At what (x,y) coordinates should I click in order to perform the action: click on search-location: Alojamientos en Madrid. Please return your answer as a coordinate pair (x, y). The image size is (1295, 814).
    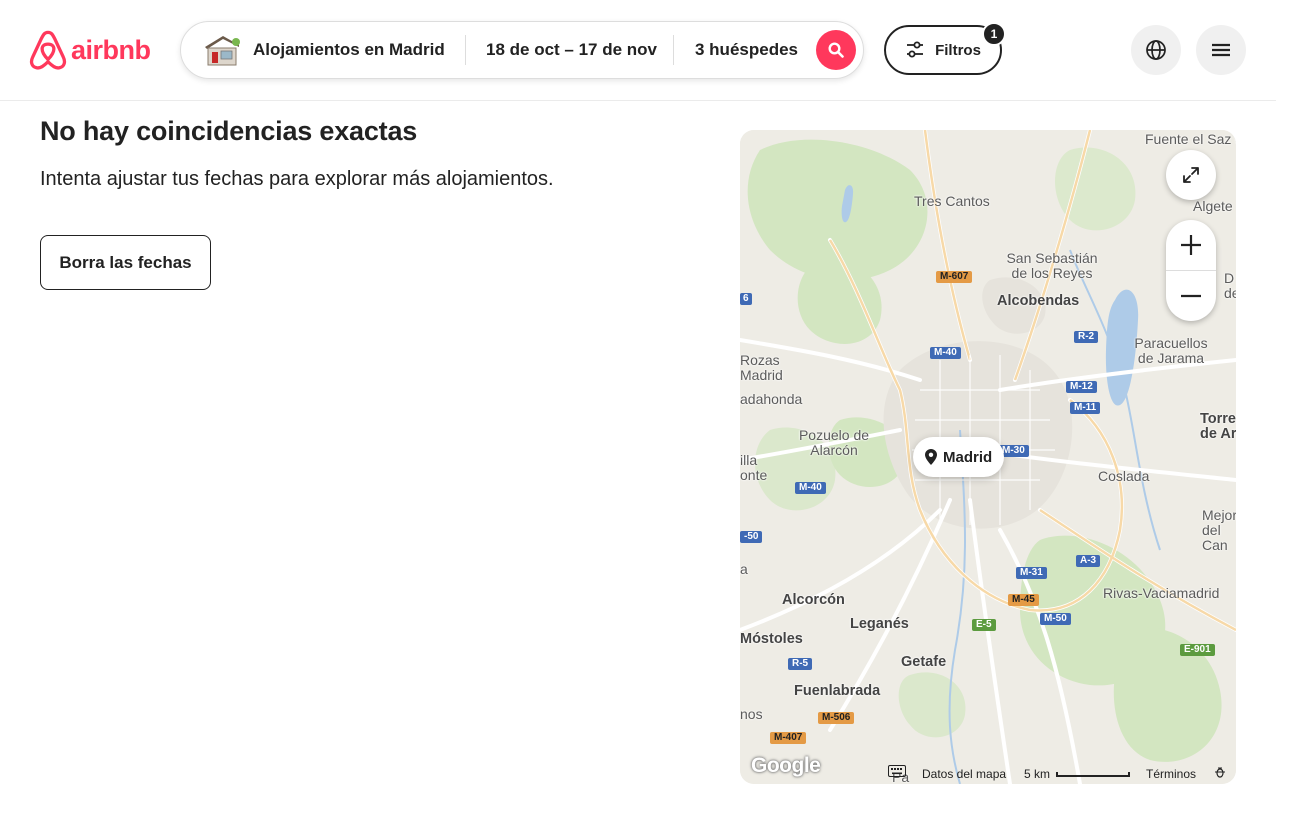
    Looking at the image, I should click on (323, 50).